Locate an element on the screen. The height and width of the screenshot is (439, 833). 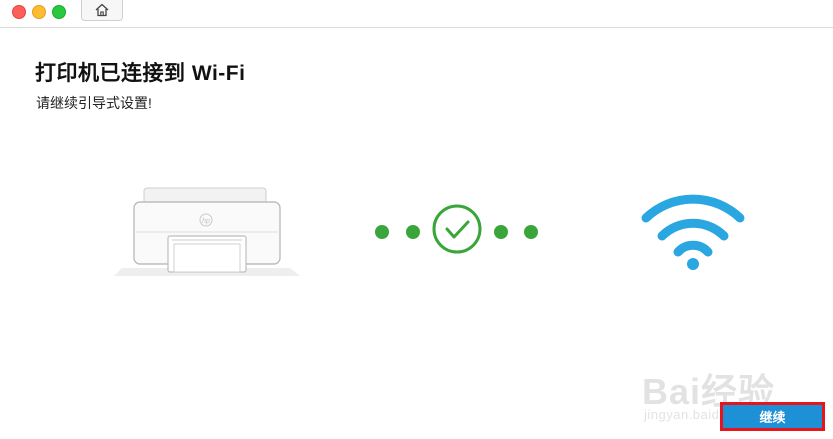
close-window-button is located at coordinates (19, 12).